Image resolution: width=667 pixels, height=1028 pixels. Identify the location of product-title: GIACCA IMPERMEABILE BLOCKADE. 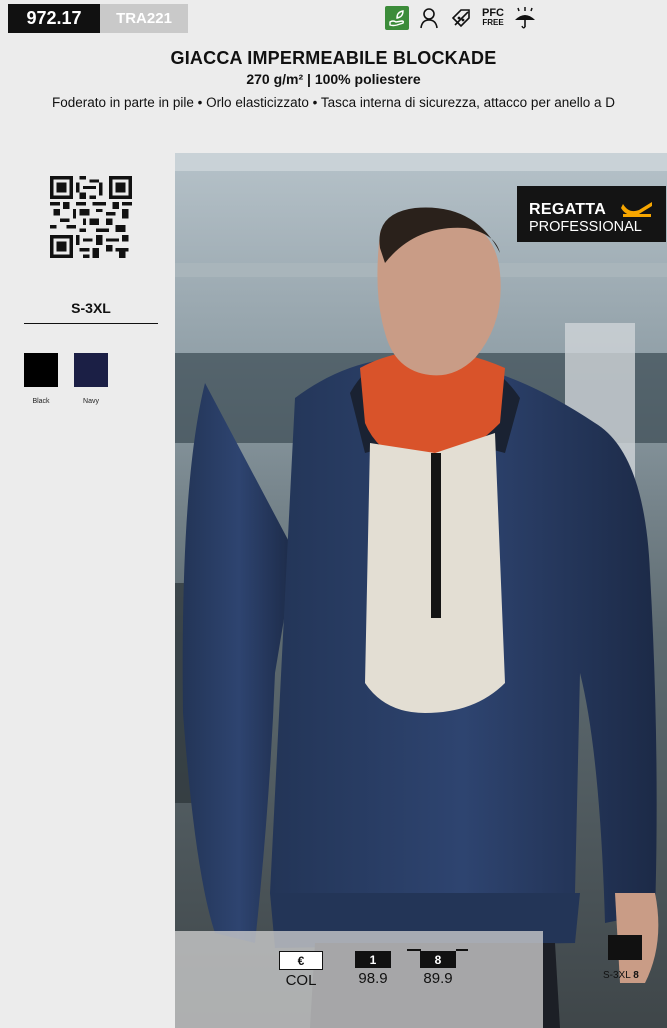
(333, 58).